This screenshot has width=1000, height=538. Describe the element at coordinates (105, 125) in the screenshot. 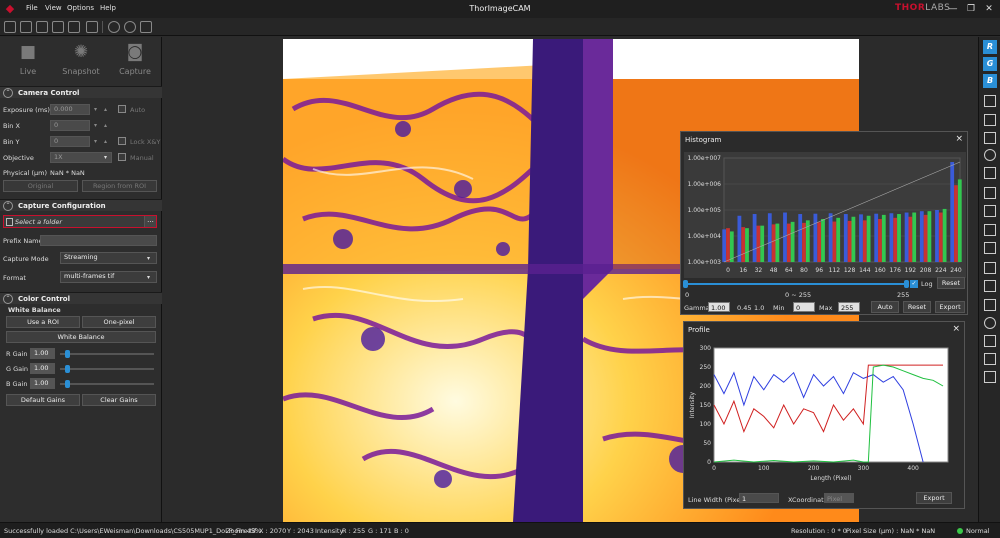

I see `bin-x-increment: ▴` at that location.